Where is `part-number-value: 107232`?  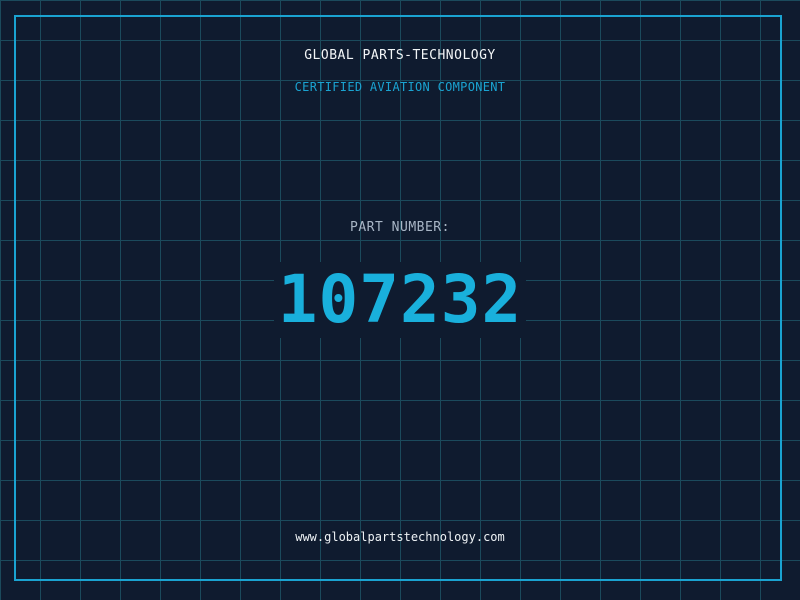
part-number-value: 107232 is located at coordinates (400, 300).